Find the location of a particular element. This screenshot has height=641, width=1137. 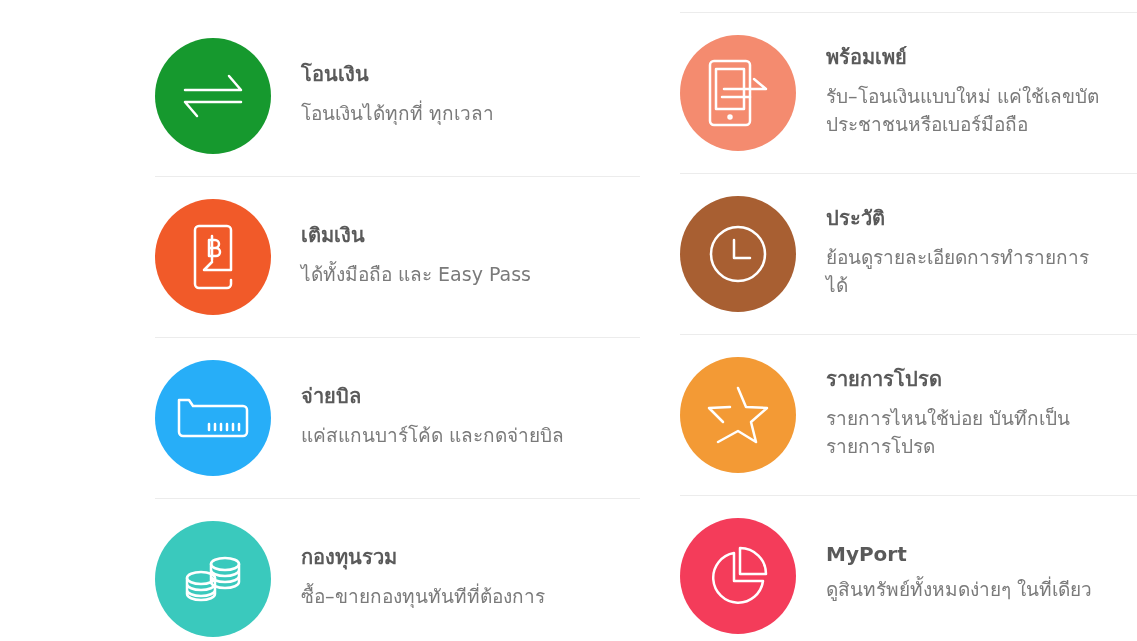

service-title: โอนเงิน is located at coordinates (335, 75).